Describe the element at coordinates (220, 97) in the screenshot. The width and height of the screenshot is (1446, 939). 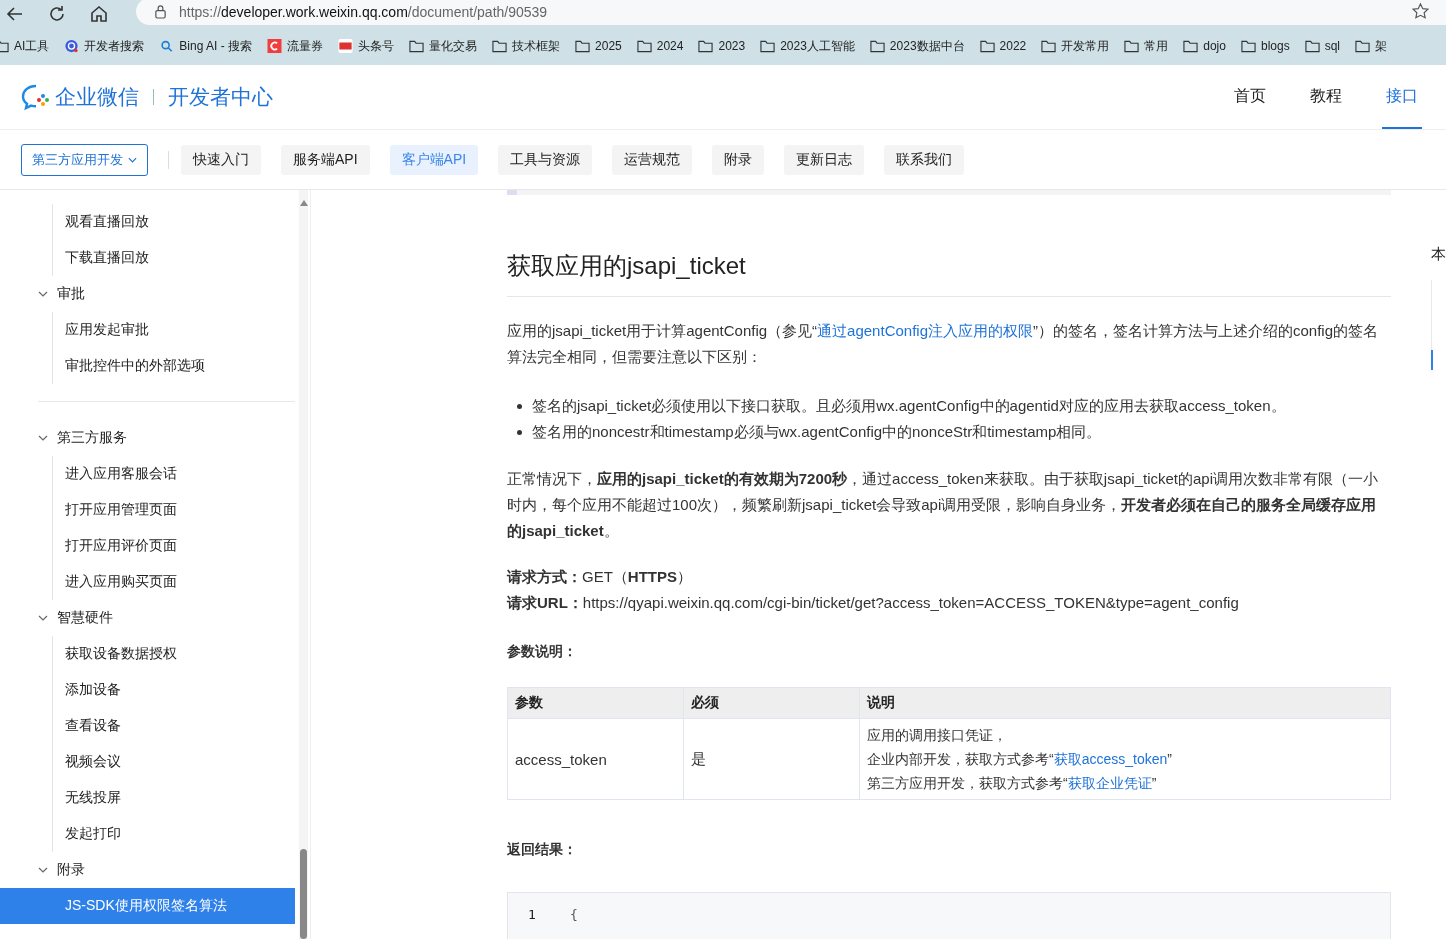
I see `section-title: 开发者中心` at that location.